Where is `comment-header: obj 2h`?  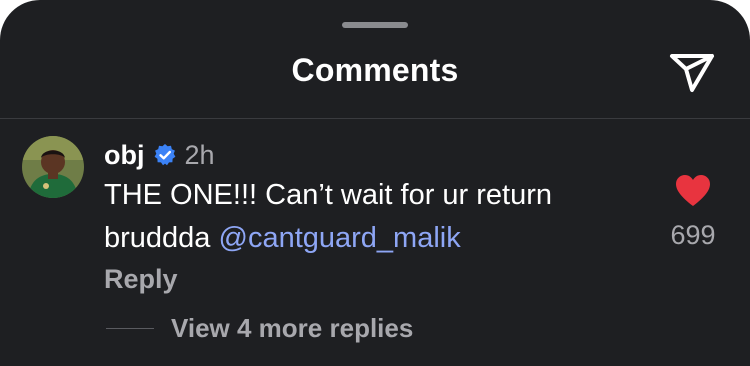 comment-header: obj 2h is located at coordinates (159, 155).